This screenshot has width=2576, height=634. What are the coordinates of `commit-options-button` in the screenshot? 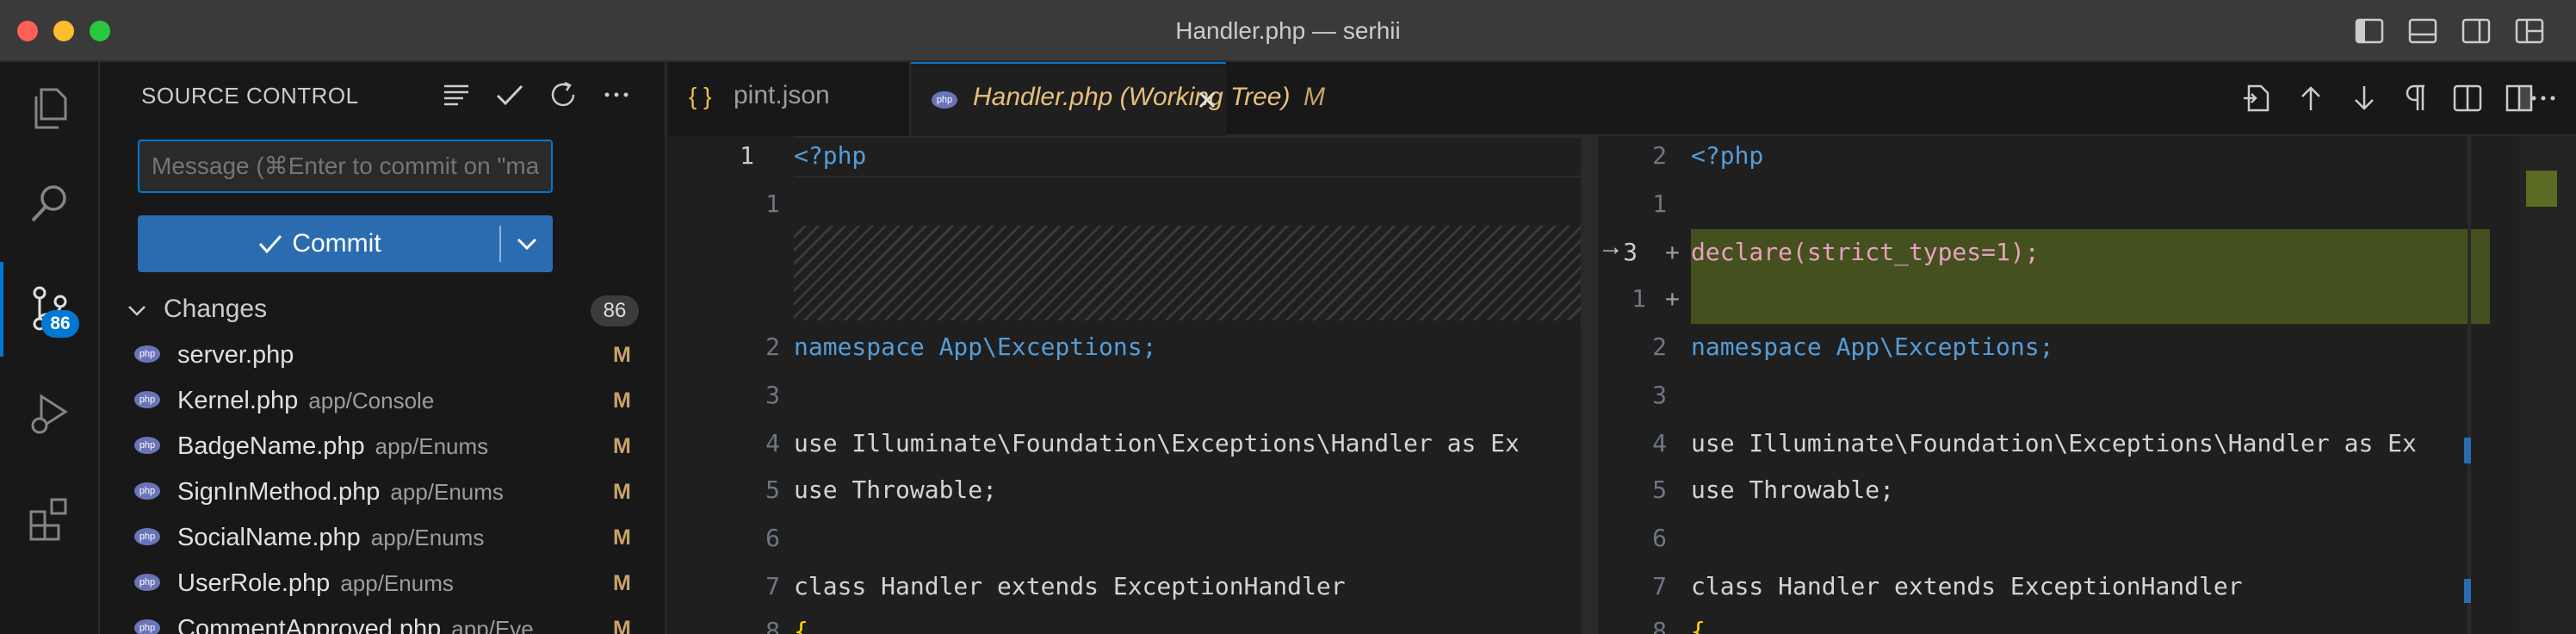 It's located at (527, 244).